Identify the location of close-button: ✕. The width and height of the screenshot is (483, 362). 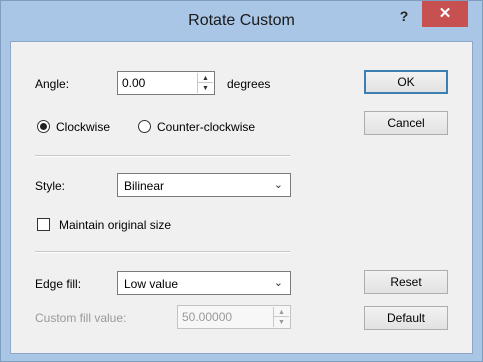
(445, 14).